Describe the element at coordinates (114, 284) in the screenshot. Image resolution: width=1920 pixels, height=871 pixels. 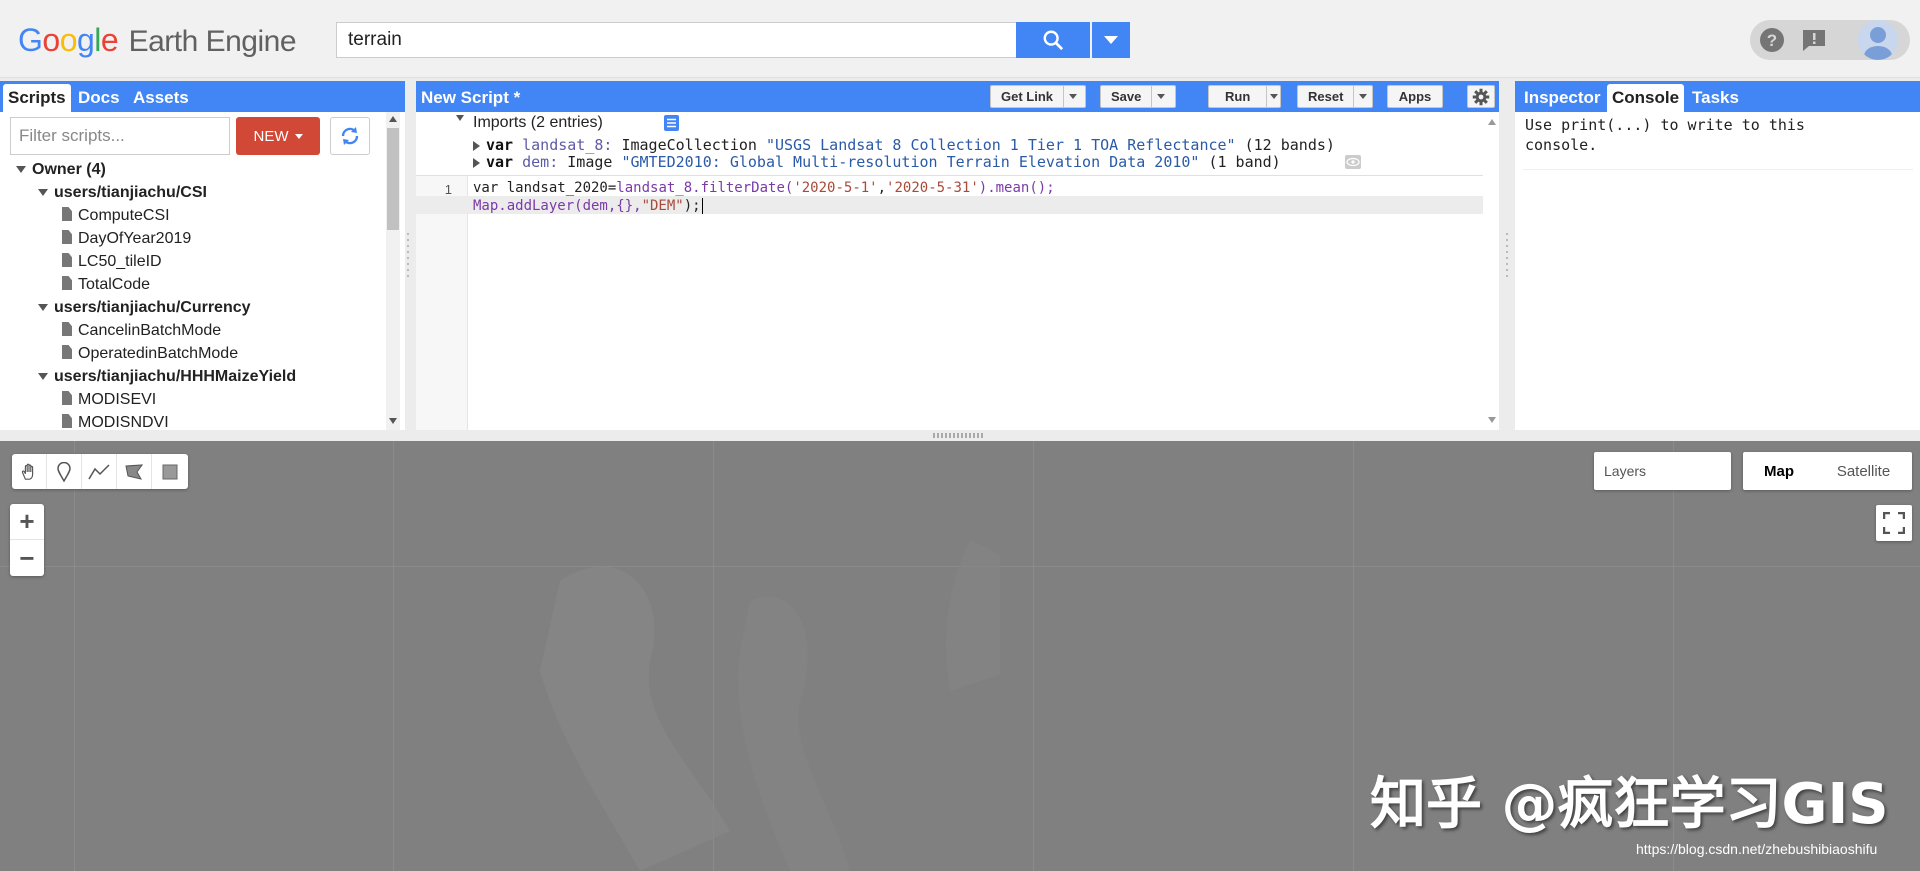
I see `tree-file-label: TotalCode` at that location.